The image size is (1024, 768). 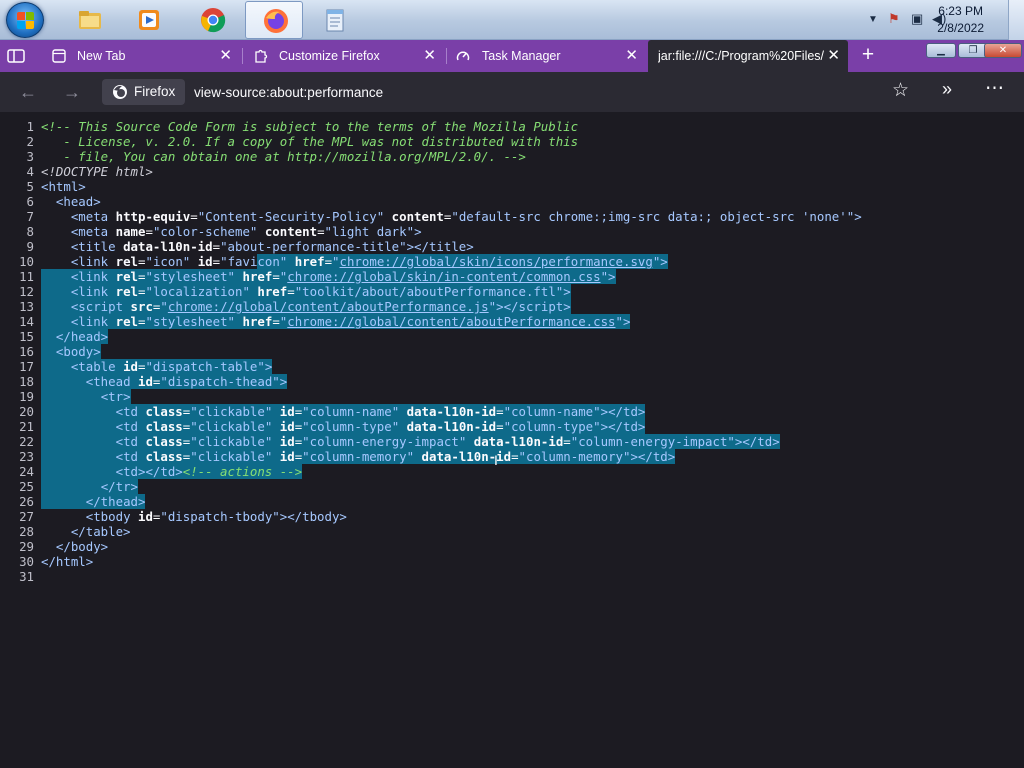 What do you see at coordinates (900, 90) in the screenshot?
I see `bookmark-star-icon: ☆` at bounding box center [900, 90].